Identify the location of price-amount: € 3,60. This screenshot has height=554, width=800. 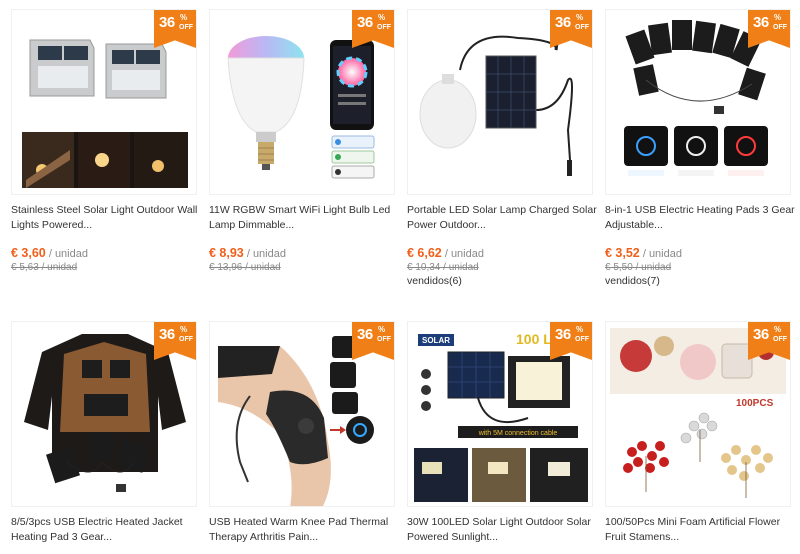
(28, 253).